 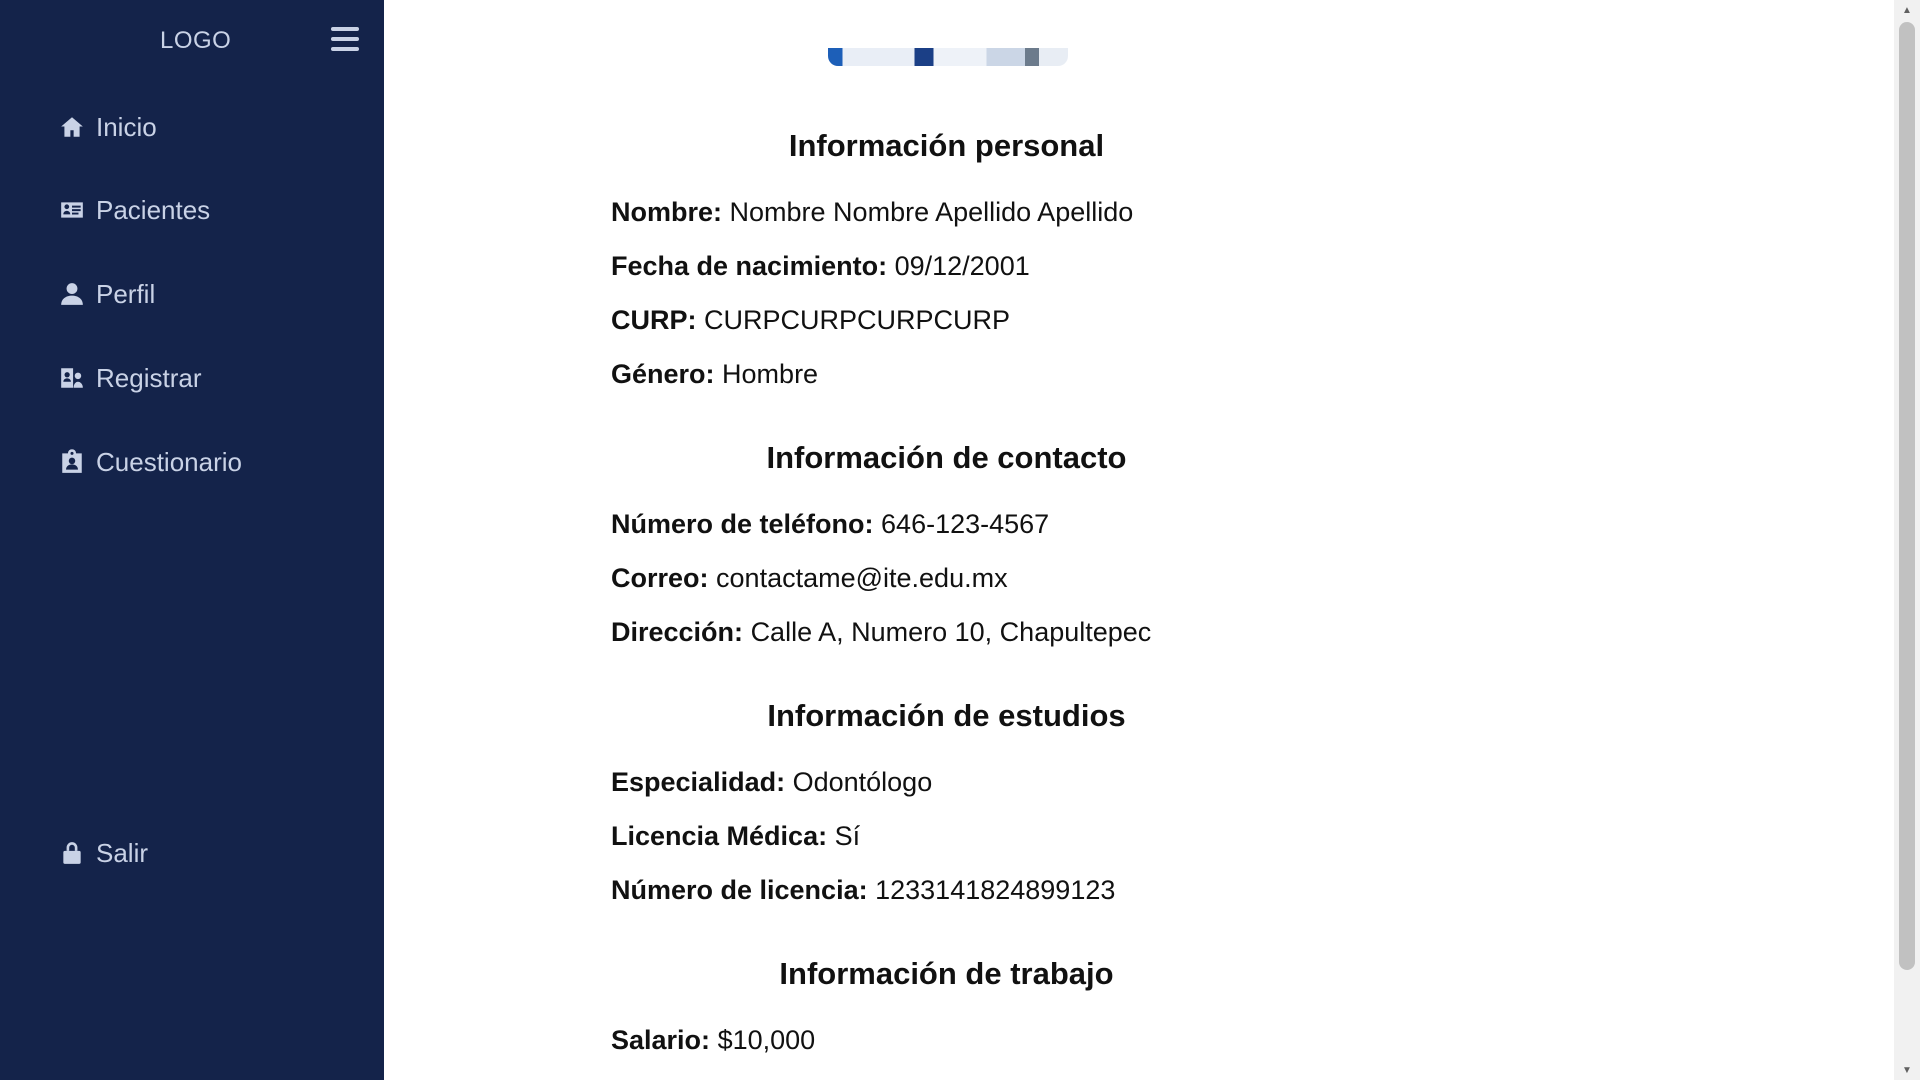 What do you see at coordinates (862, 578) in the screenshot?
I see `field-value: contactame@ite.edu.mx` at bounding box center [862, 578].